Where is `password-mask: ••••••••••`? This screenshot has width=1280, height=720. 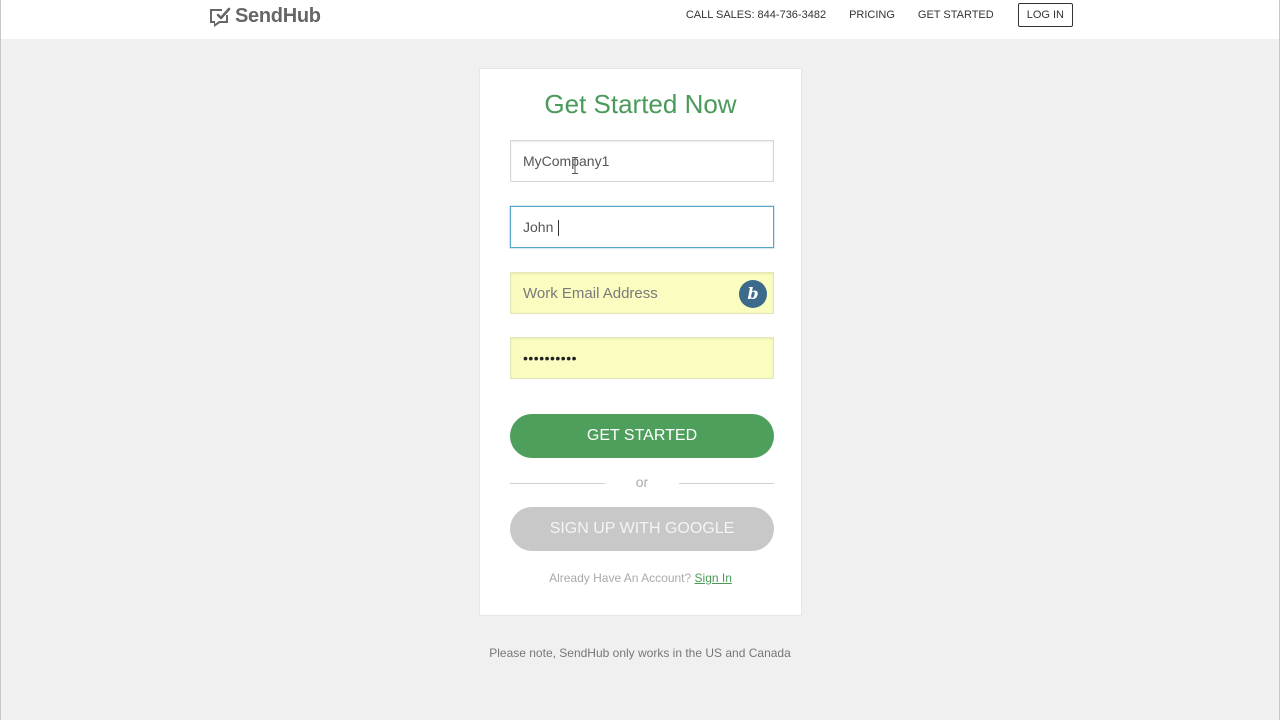 password-mask: •••••••••• is located at coordinates (550, 358).